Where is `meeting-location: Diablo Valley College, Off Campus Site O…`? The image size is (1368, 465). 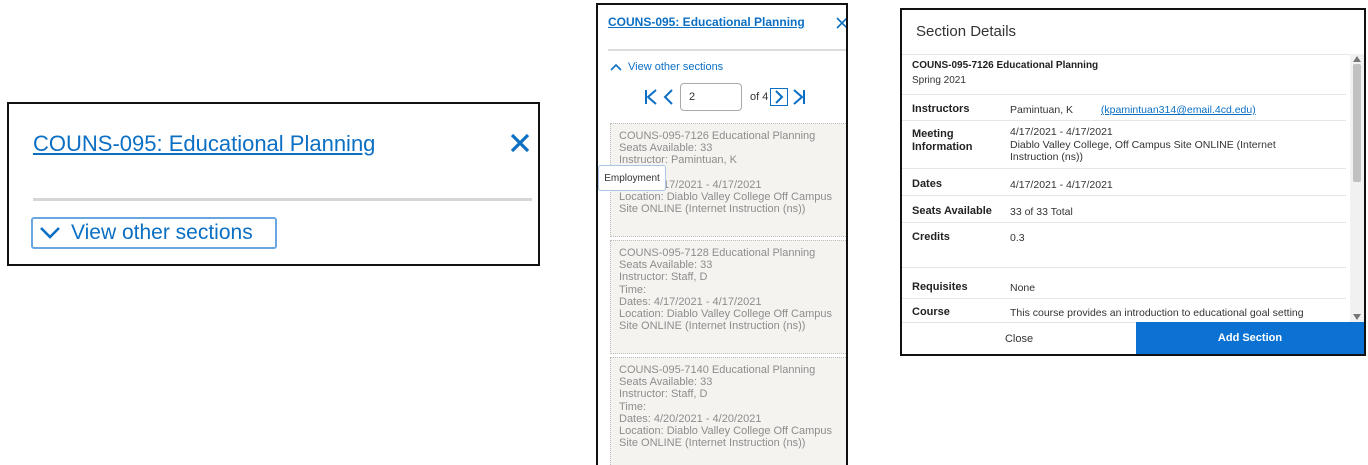
meeting-location: Diablo Valley College, Off Campus Site O… is located at coordinates (1143, 151).